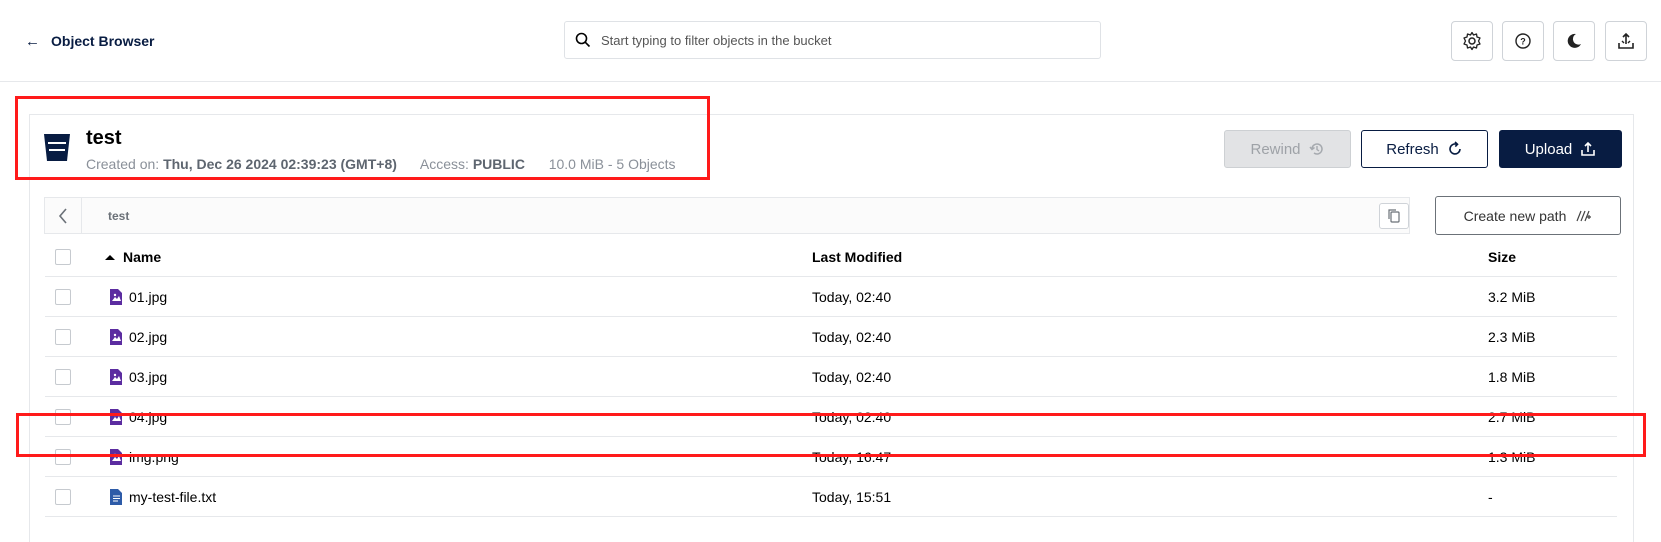 The width and height of the screenshot is (1661, 542). What do you see at coordinates (148, 337) in the screenshot?
I see `file-name: 02.jpg` at bounding box center [148, 337].